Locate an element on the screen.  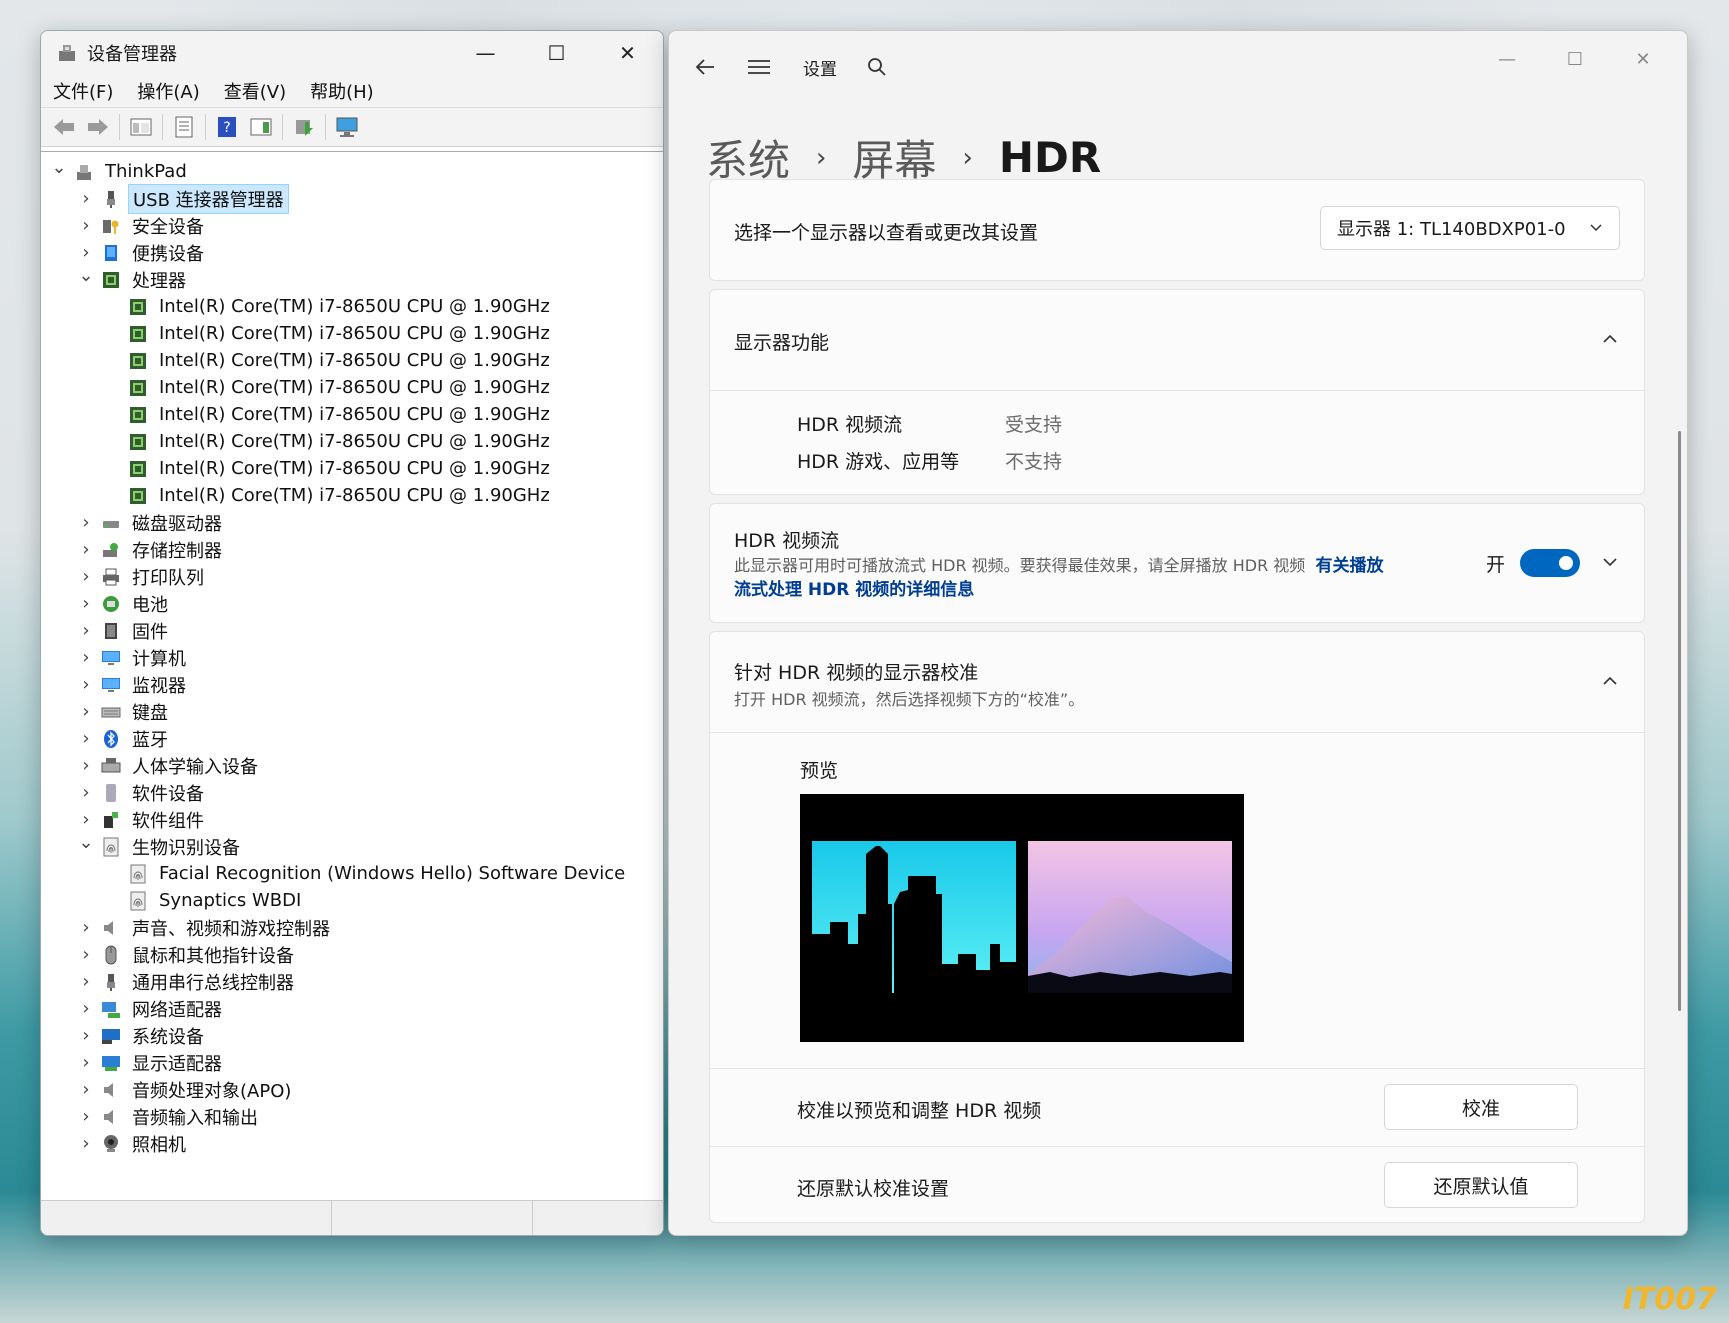
hdr-stream-link-part1: 有关播放 is located at coordinates (1349, 566).